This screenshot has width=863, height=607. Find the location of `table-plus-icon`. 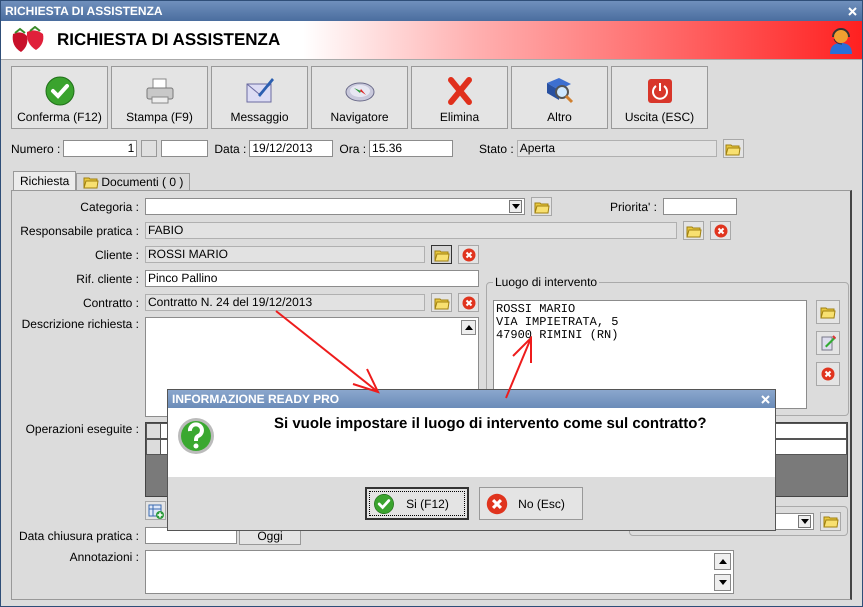

table-plus-icon is located at coordinates (156, 510).